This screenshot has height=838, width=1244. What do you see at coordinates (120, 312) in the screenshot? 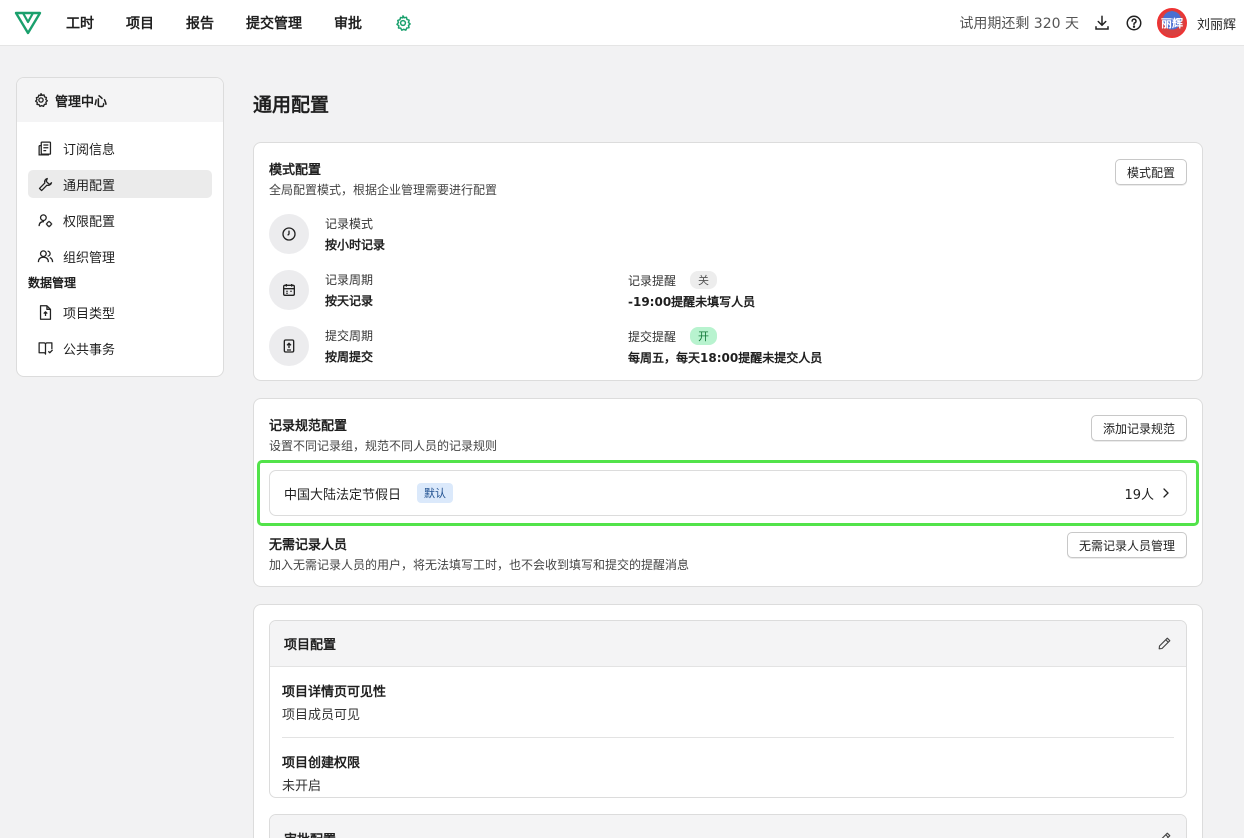
I see `sidebar-item-project-types: 项目类型` at bounding box center [120, 312].